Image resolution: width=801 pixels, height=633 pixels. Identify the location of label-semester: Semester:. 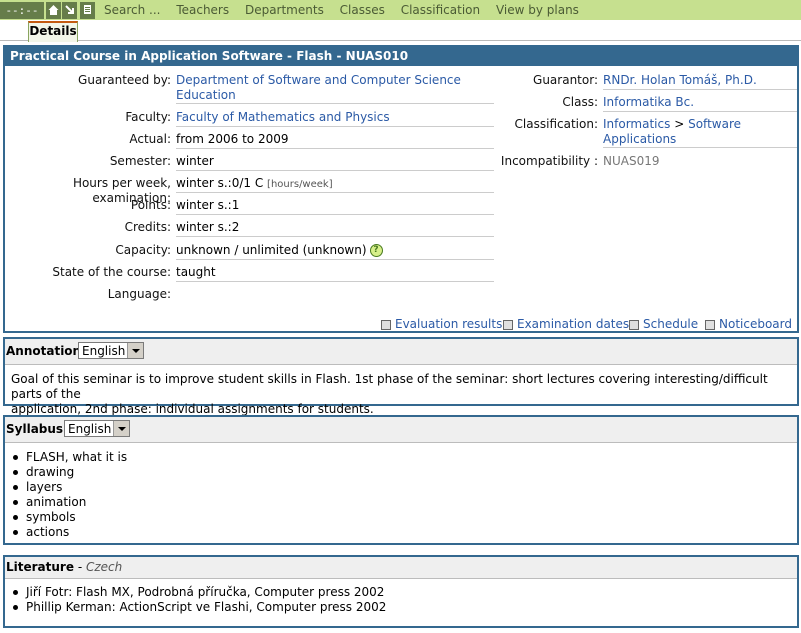
(140, 161).